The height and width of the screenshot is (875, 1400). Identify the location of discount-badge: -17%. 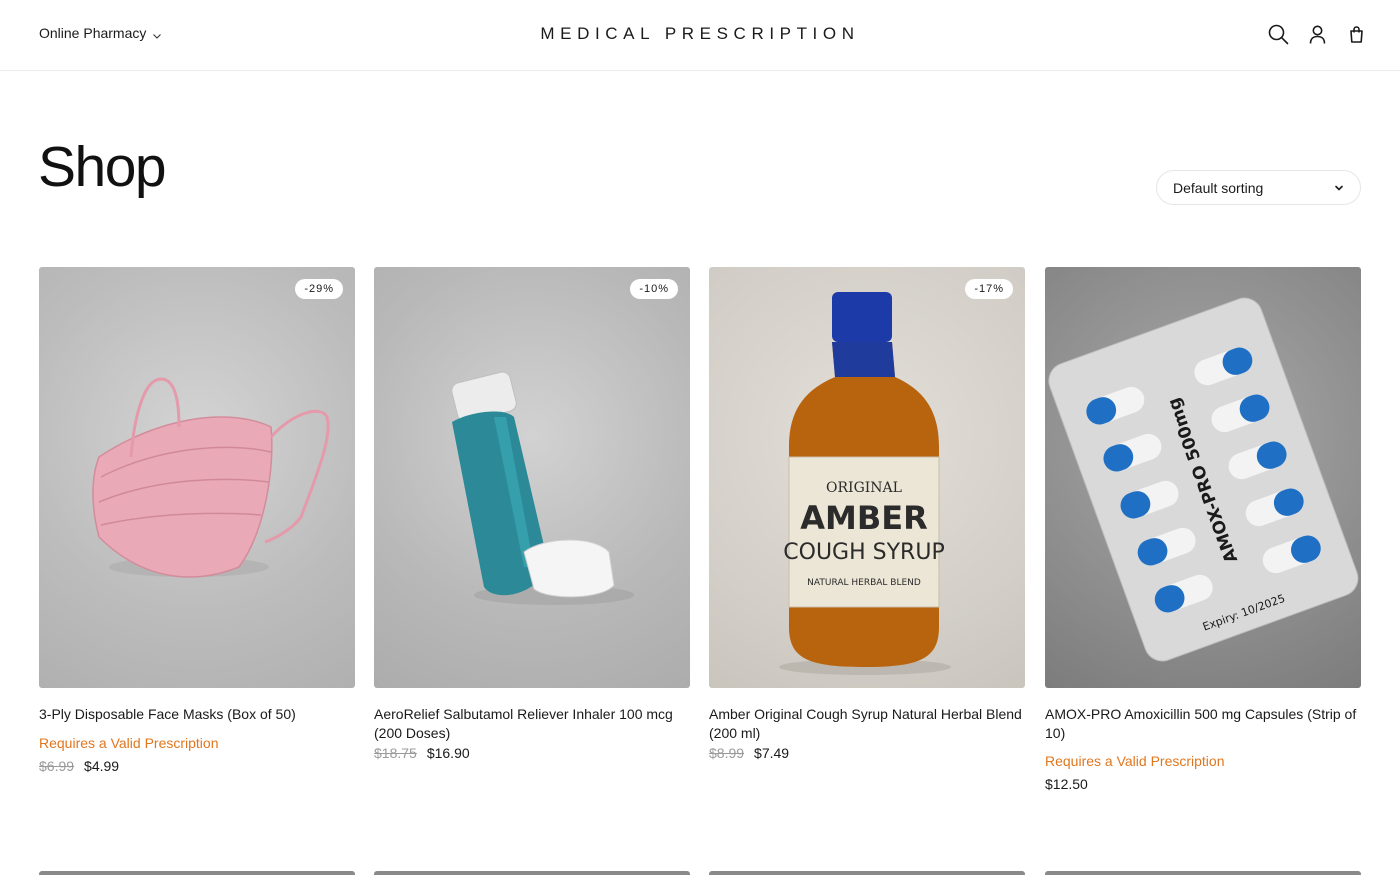
(989, 289).